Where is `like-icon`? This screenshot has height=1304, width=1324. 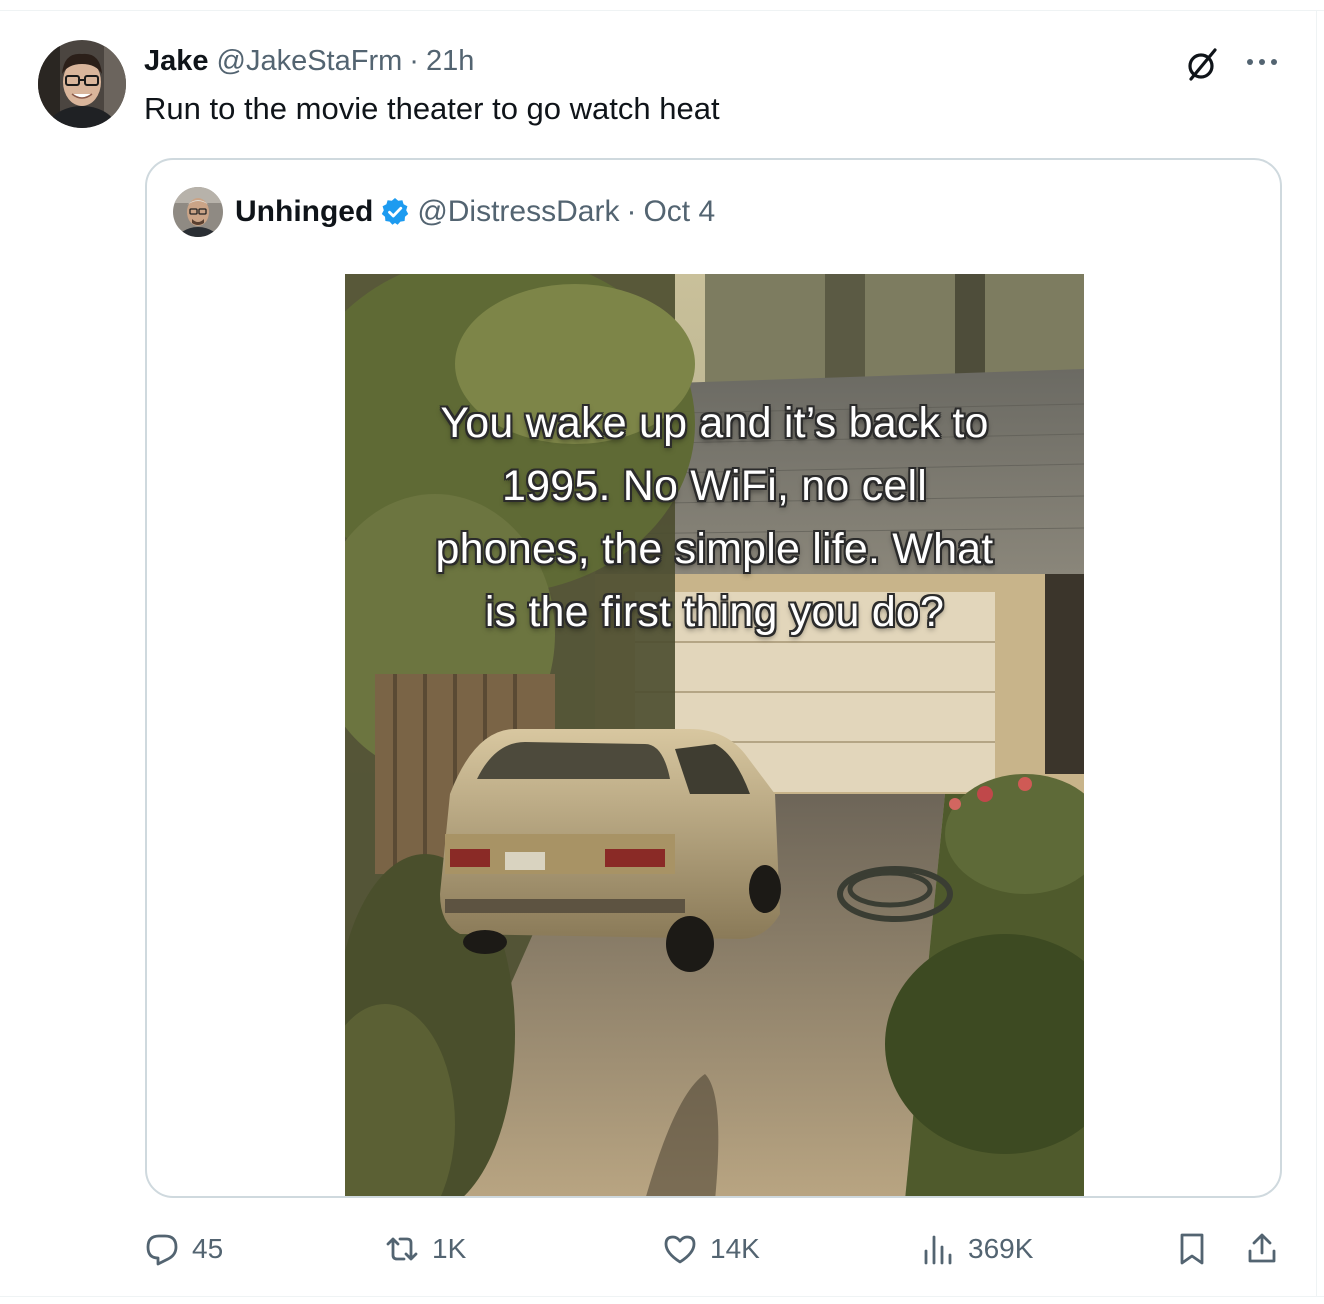 like-icon is located at coordinates (680, 1249).